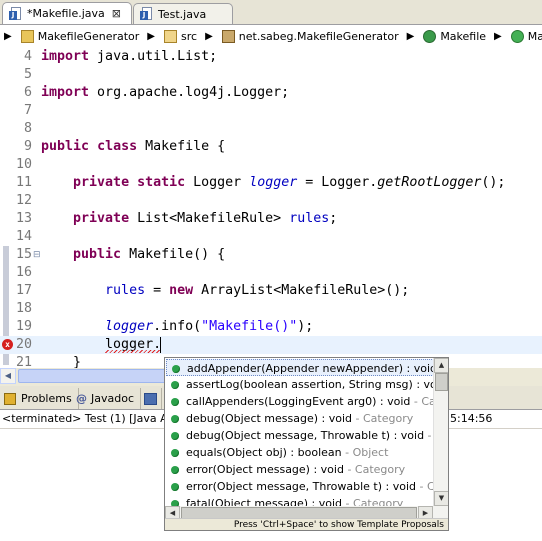 This screenshot has height=541, width=542. What do you see at coordinates (271, 75) in the screenshot?
I see `code-line: 5` at bounding box center [271, 75].